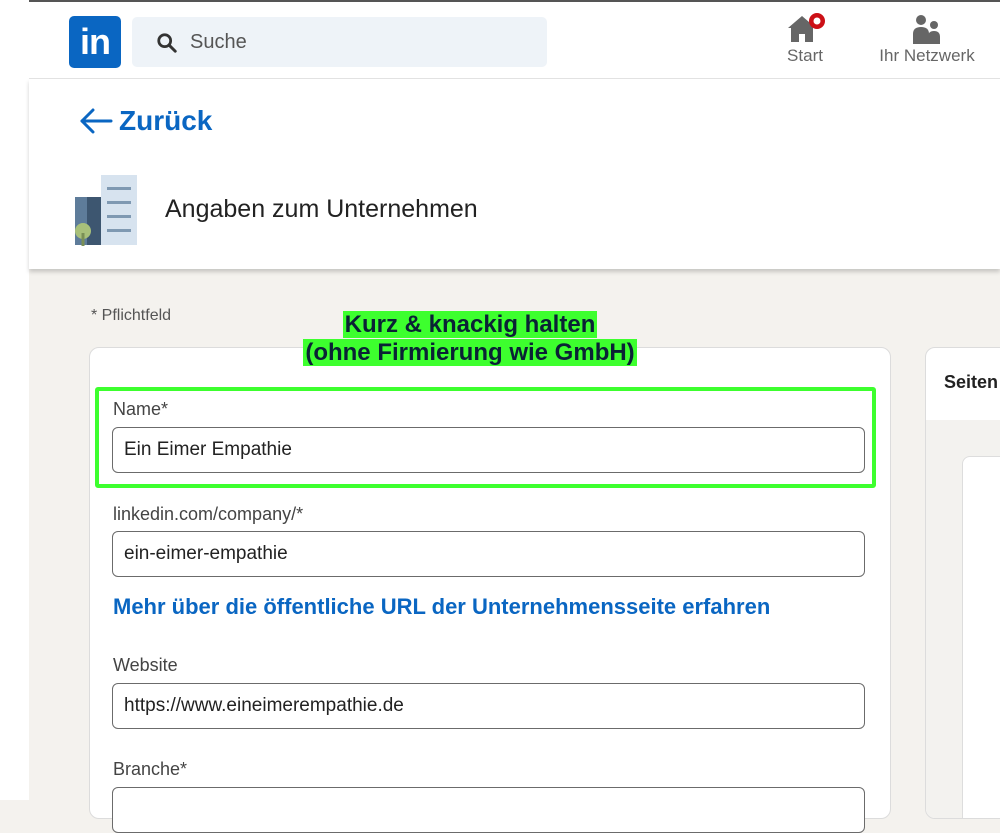 This screenshot has width=1000, height=833. I want to click on callout-line-2: (ohne Firmierung wie GmbH), so click(470, 352).